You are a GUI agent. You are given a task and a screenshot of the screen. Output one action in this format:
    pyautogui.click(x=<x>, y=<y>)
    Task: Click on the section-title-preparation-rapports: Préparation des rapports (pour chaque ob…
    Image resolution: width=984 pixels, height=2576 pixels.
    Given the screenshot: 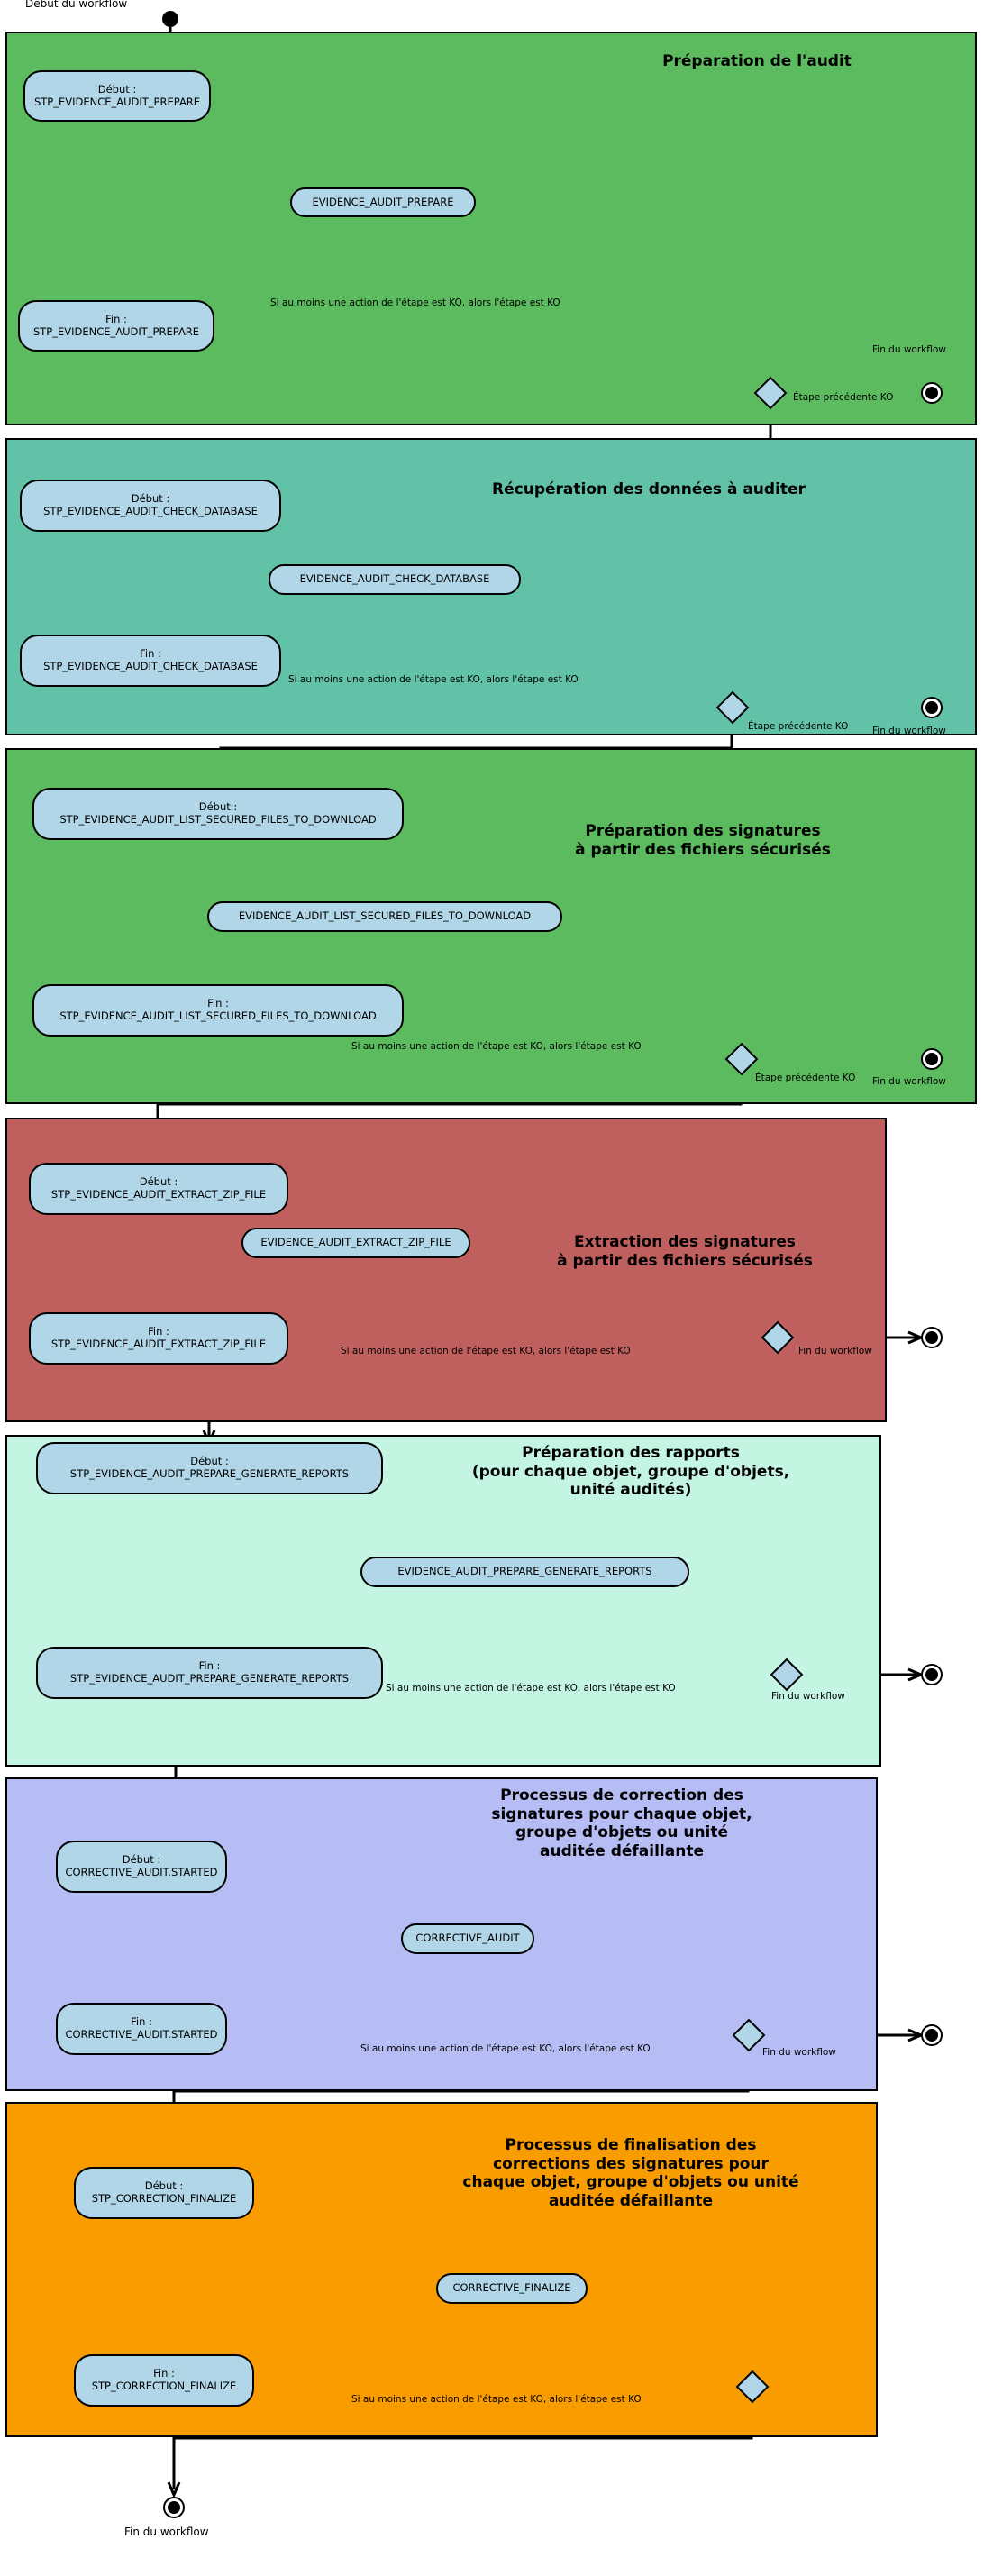 What is the action you would take?
    pyautogui.click(x=630, y=1472)
    